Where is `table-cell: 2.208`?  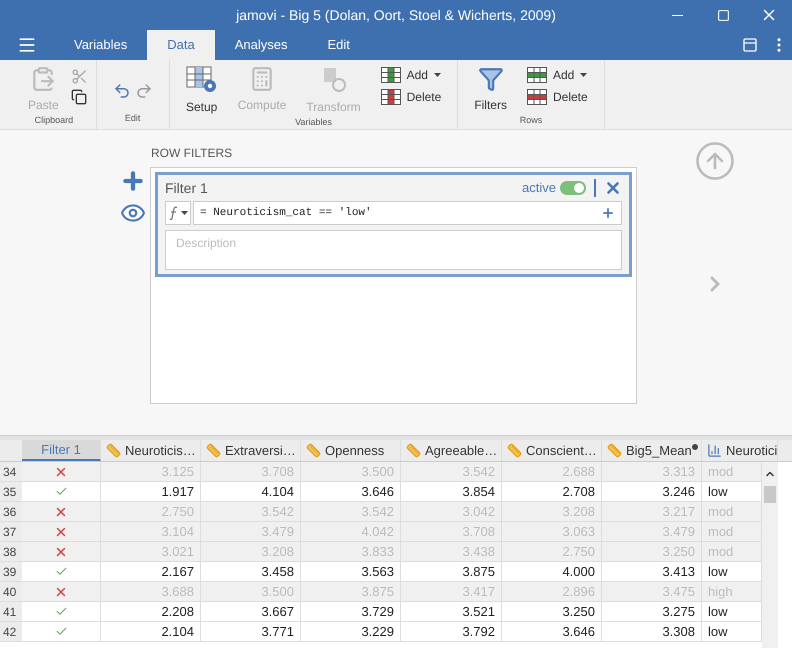
table-cell: 2.208 is located at coordinates (151, 611).